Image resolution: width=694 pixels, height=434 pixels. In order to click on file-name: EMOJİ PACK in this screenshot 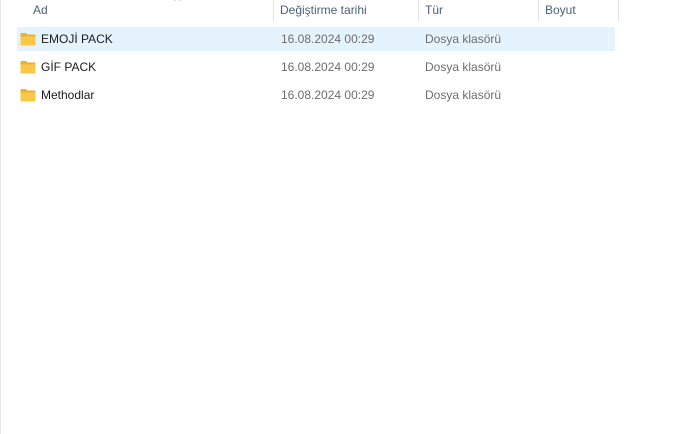, I will do `click(77, 39)`.